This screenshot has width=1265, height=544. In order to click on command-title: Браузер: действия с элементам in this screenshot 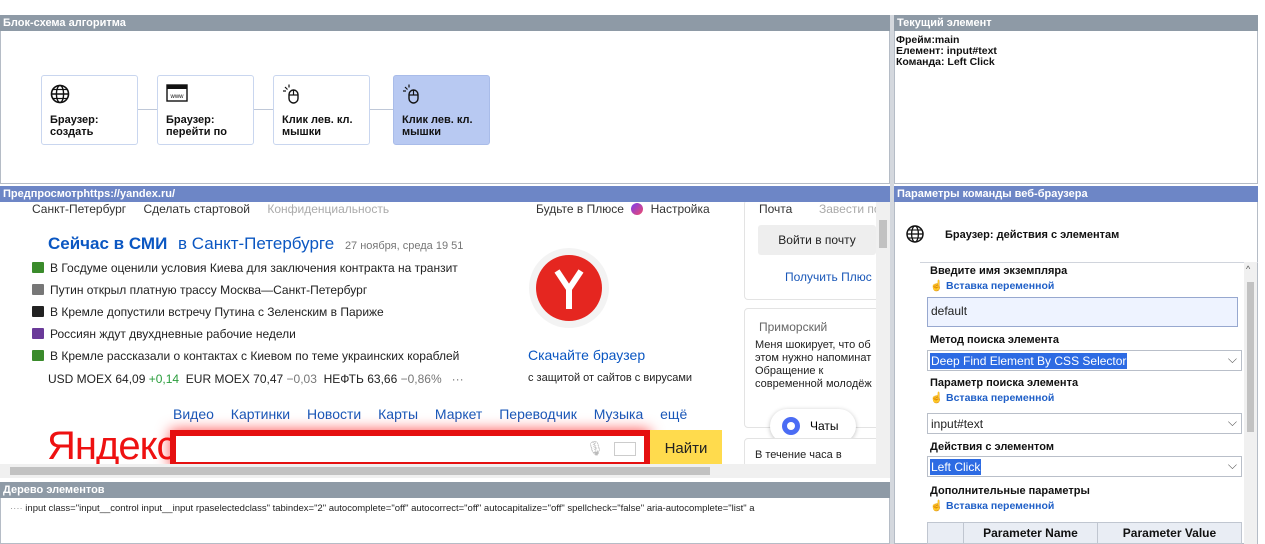, I will do `click(1032, 235)`.